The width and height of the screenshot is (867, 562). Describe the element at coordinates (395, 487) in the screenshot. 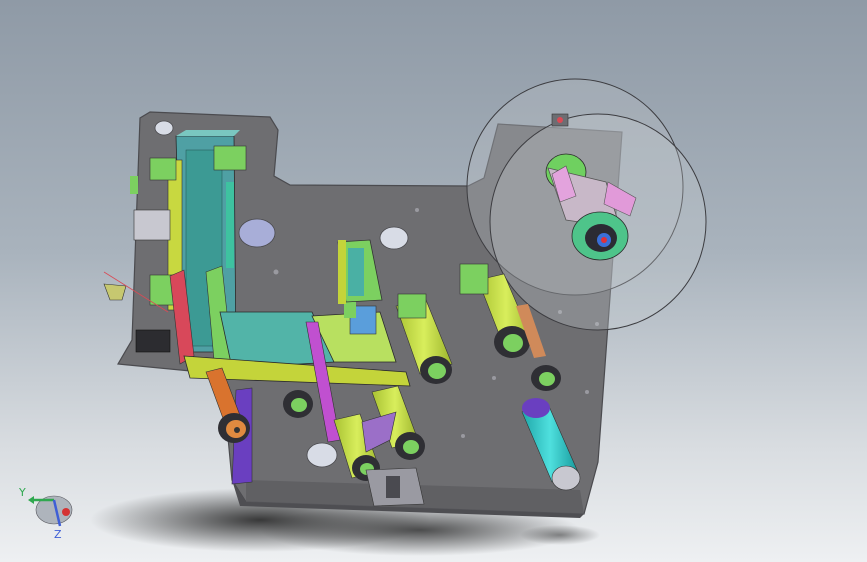

I see `bottom-guide-block` at that location.